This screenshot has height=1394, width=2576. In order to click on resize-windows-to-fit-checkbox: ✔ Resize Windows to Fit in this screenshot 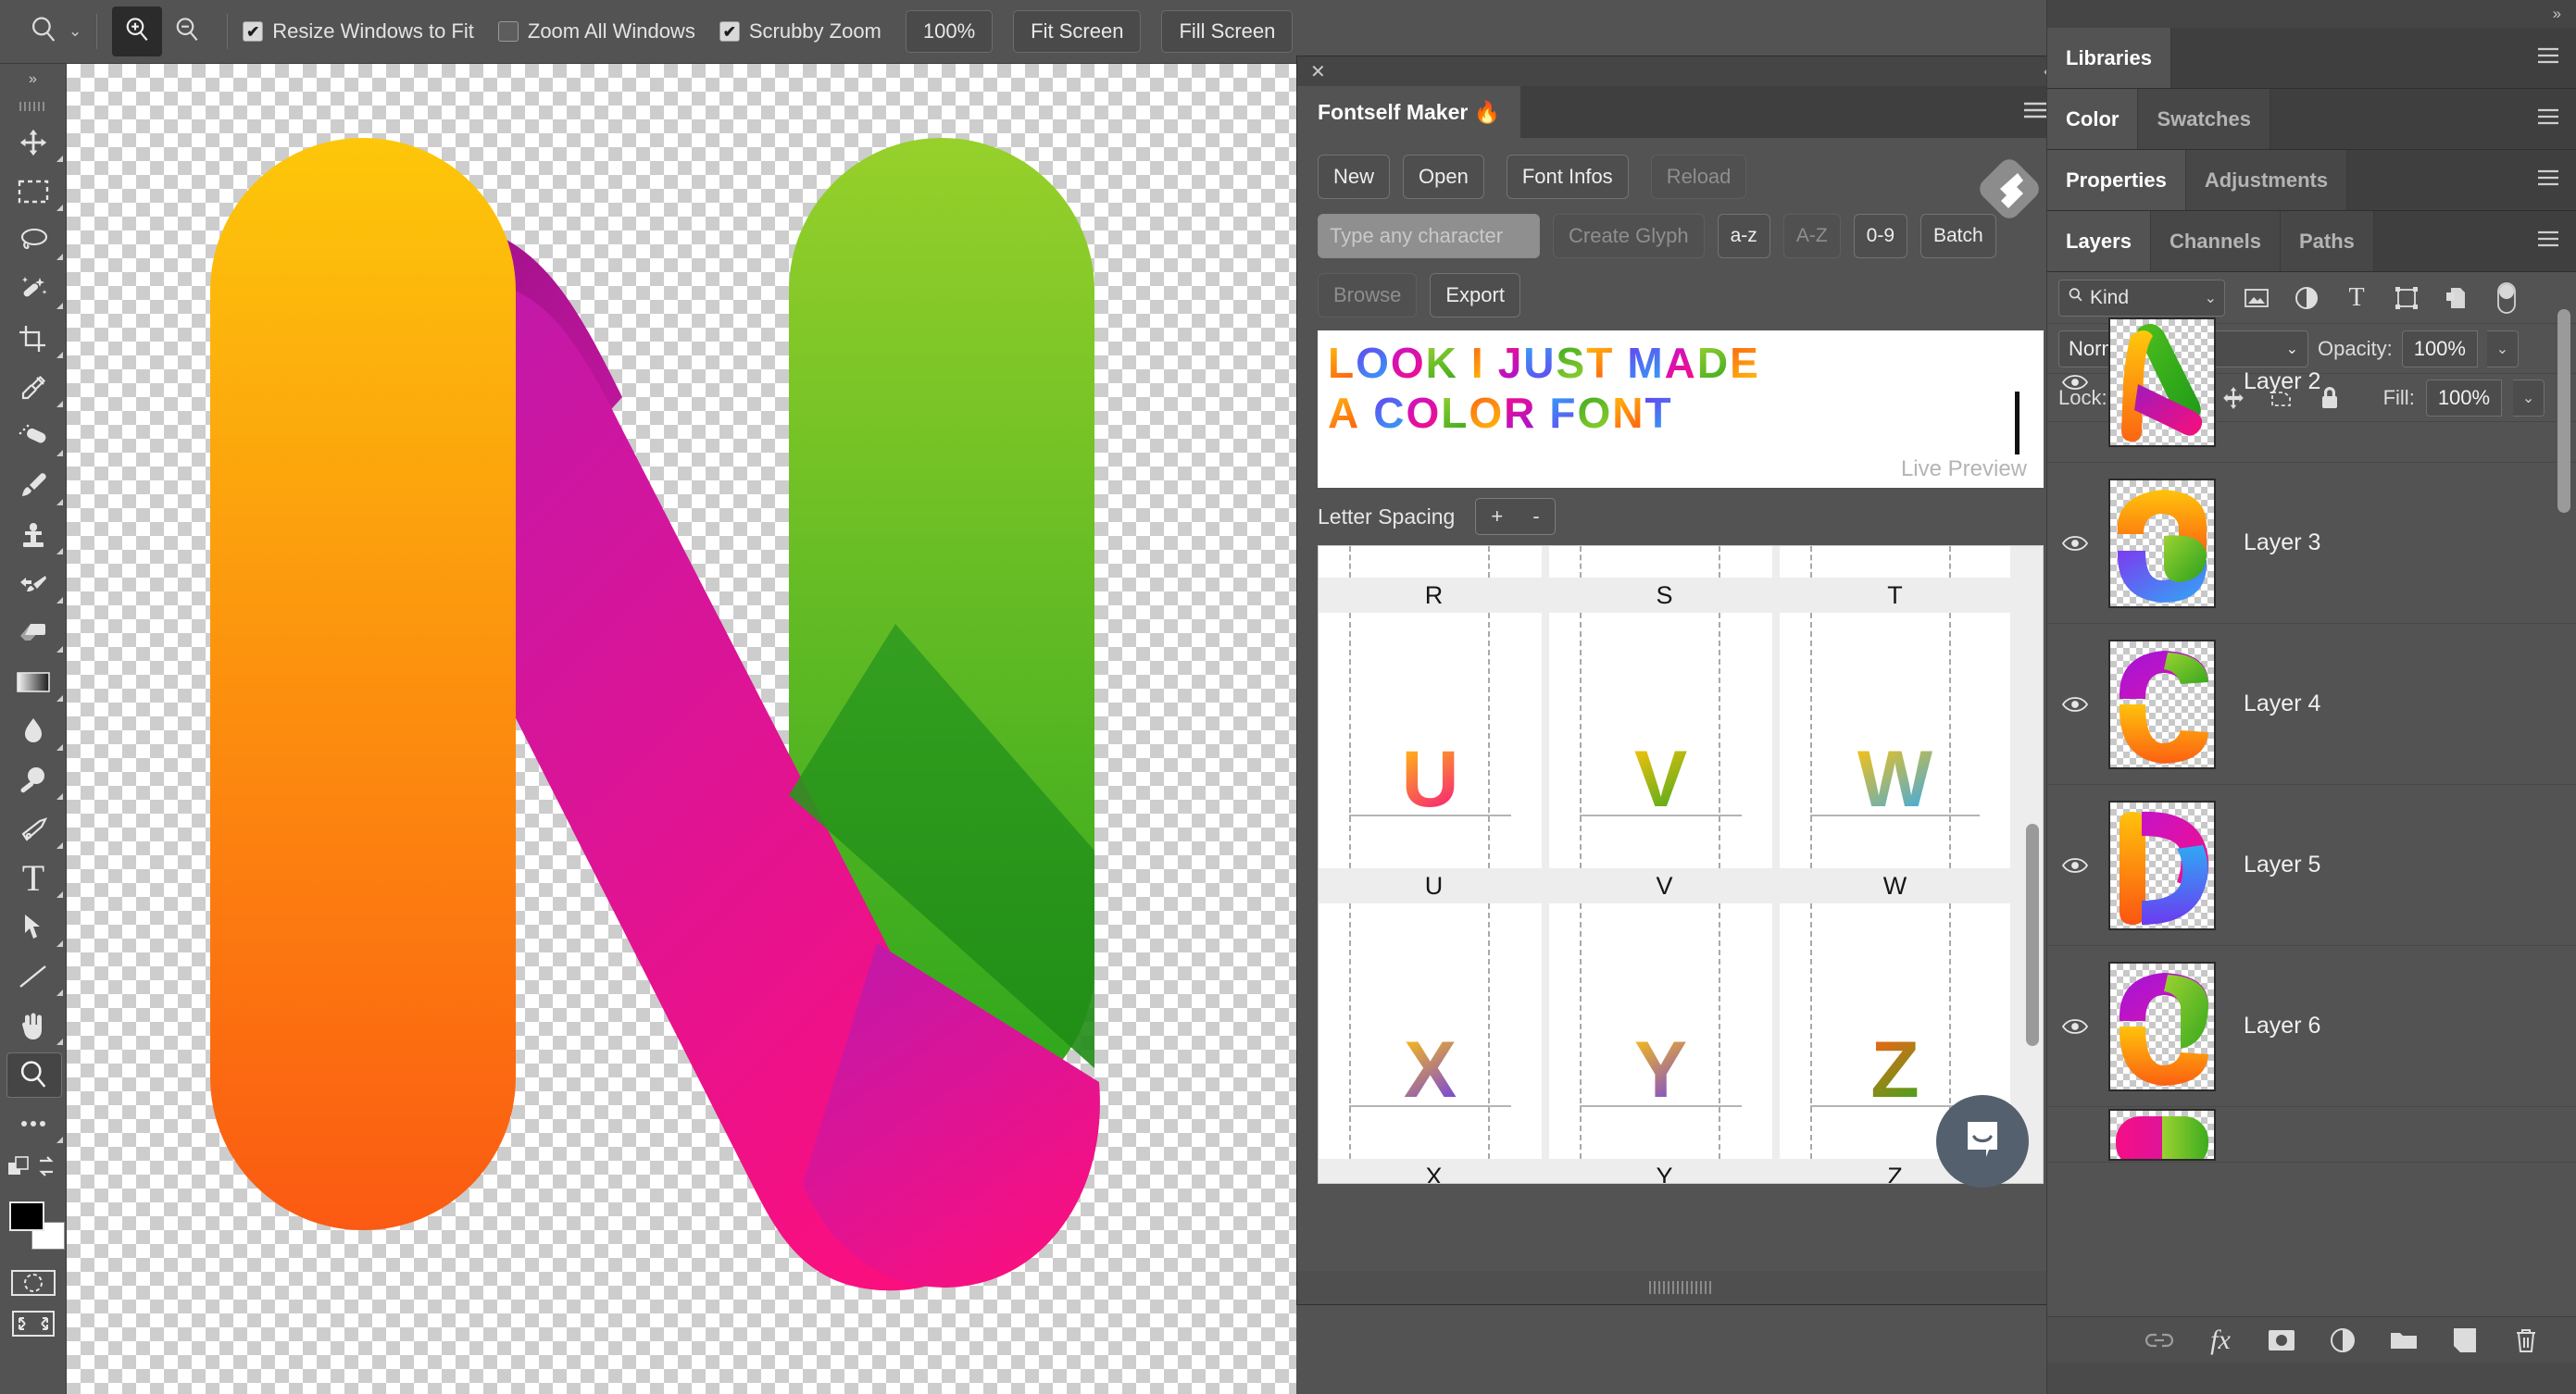, I will do `click(358, 31)`.